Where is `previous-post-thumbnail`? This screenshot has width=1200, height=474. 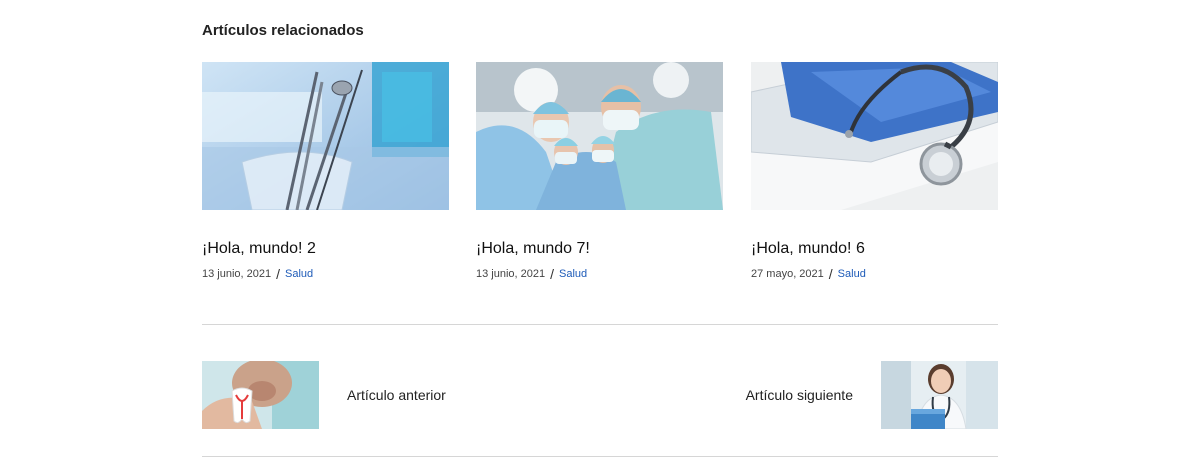 previous-post-thumbnail is located at coordinates (260, 395).